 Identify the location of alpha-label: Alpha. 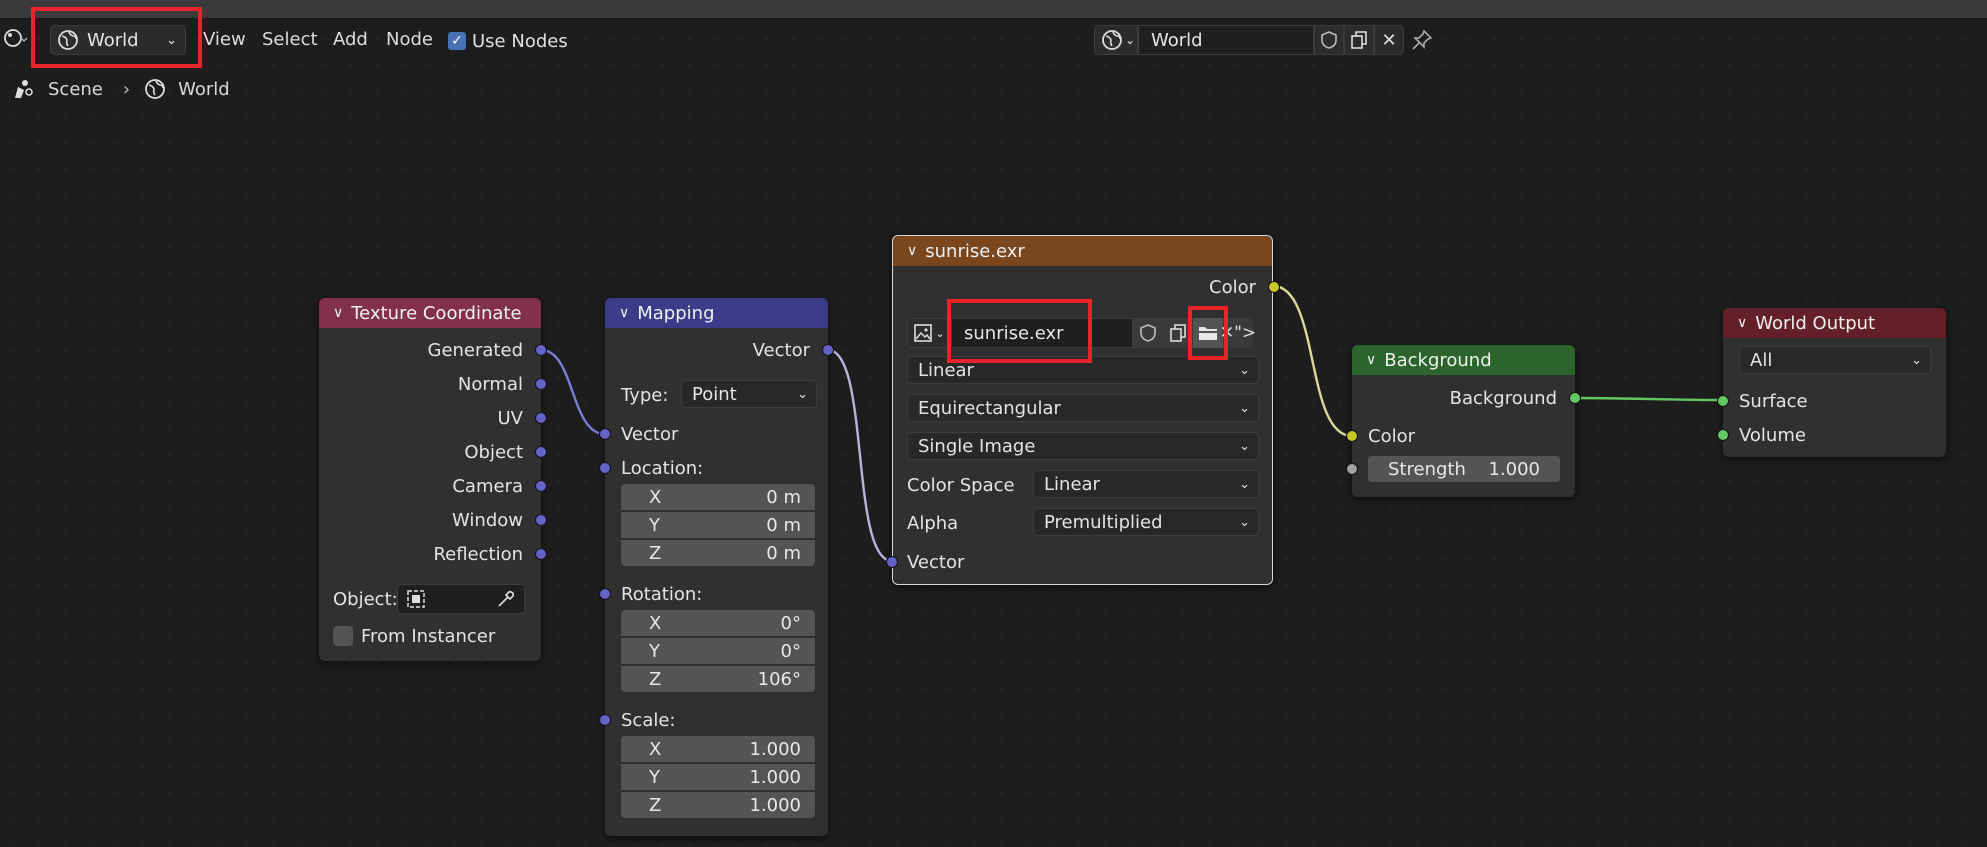
(933, 523).